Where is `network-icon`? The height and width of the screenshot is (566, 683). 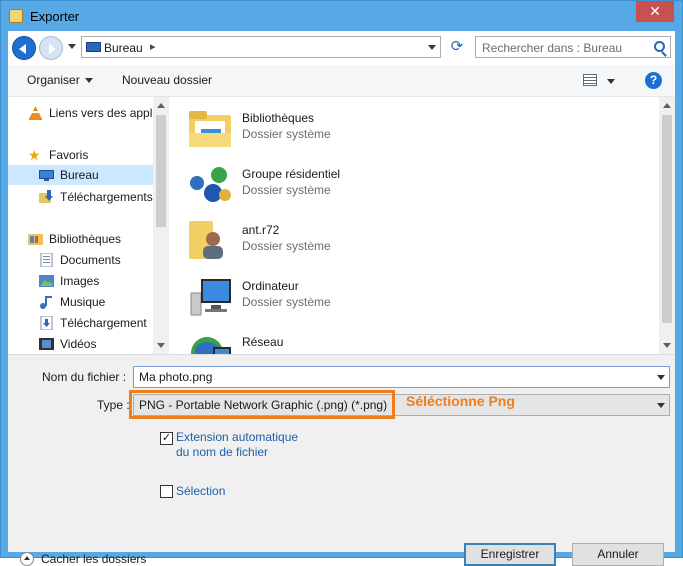
network-icon is located at coordinates (211, 345).